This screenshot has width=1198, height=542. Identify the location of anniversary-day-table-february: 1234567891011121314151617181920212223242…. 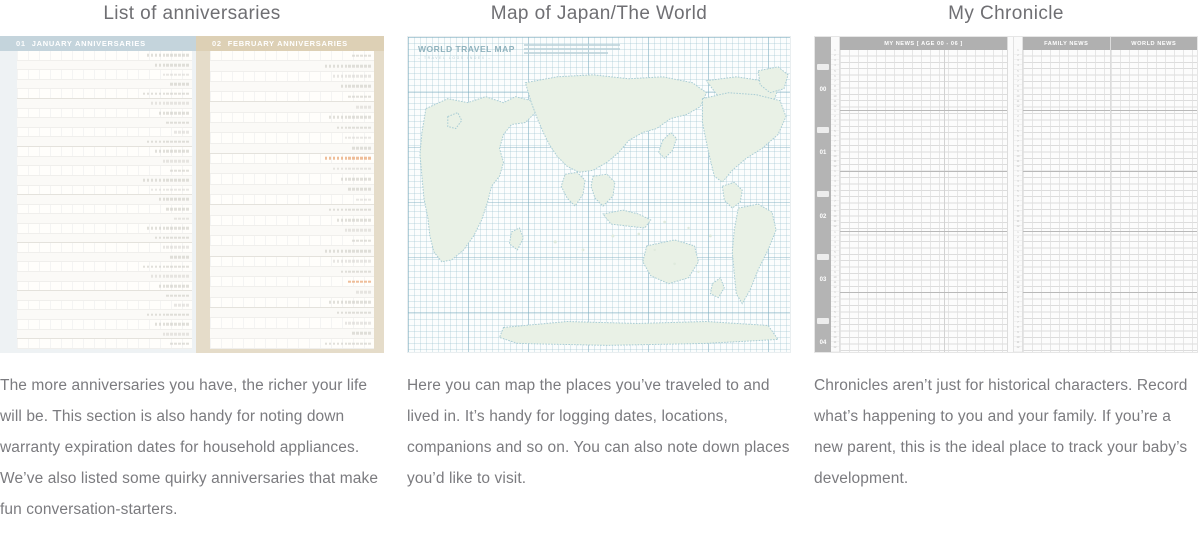
(292, 200).